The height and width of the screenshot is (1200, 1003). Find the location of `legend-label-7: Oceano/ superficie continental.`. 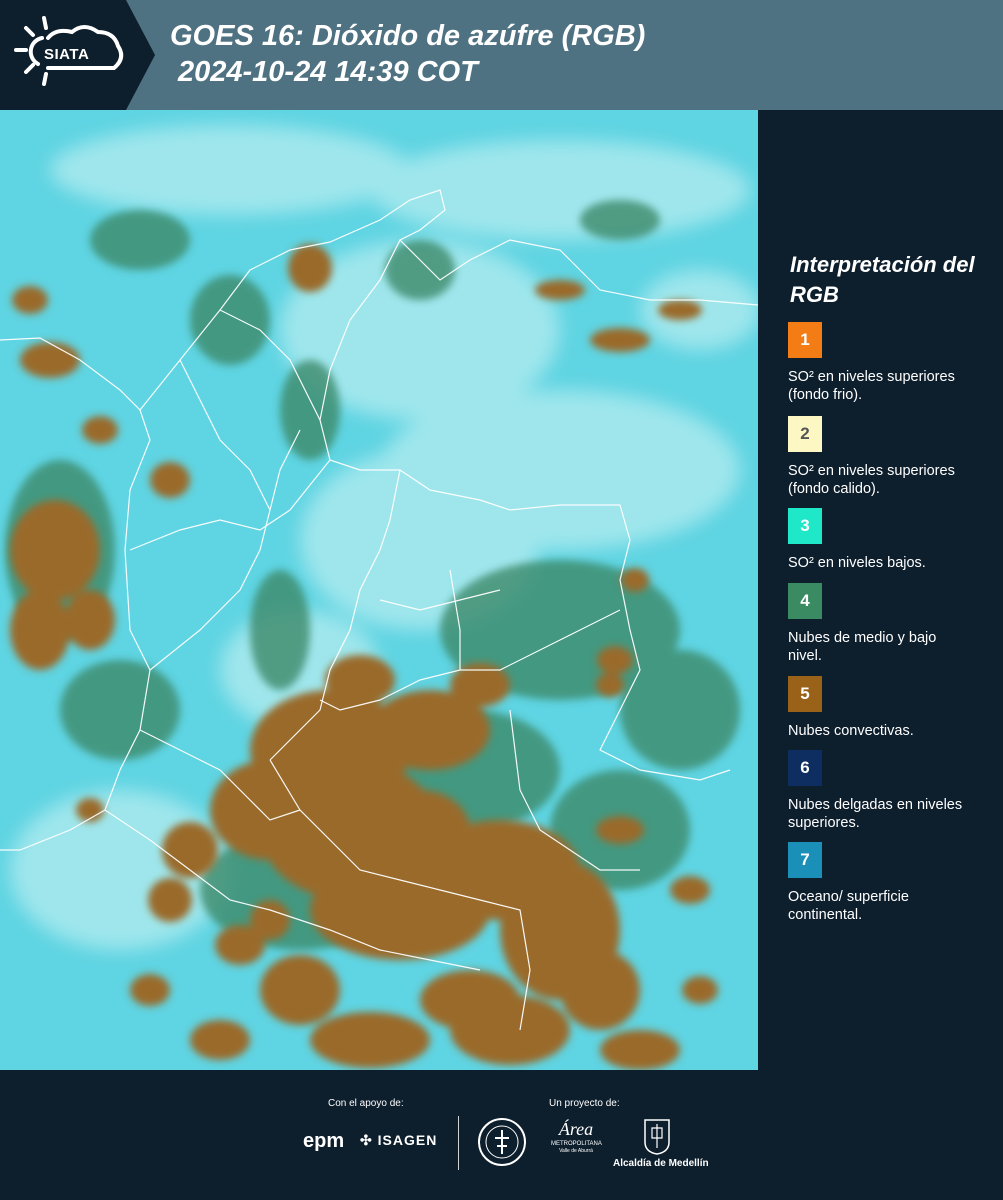

legend-label-7: Oceano/ superficie continental. is located at coordinates (848, 906).